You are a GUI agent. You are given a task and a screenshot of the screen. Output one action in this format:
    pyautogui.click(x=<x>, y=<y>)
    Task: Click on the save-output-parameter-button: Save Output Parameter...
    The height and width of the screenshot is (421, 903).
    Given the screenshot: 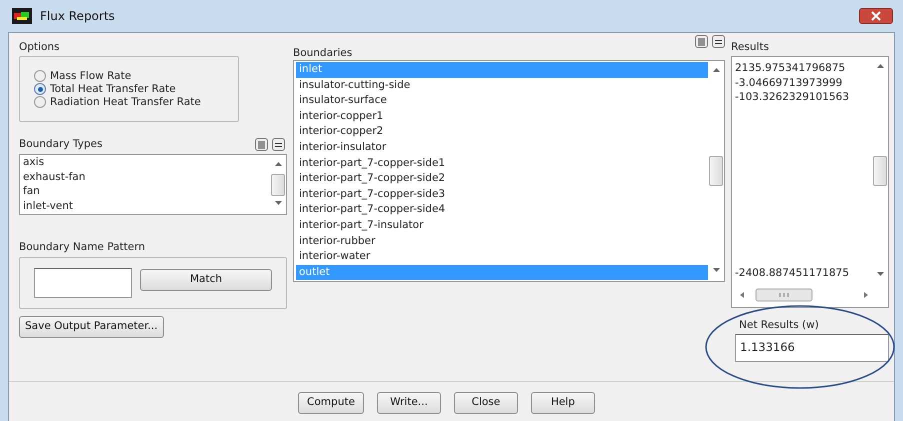 What is the action you would take?
    pyautogui.click(x=91, y=327)
    